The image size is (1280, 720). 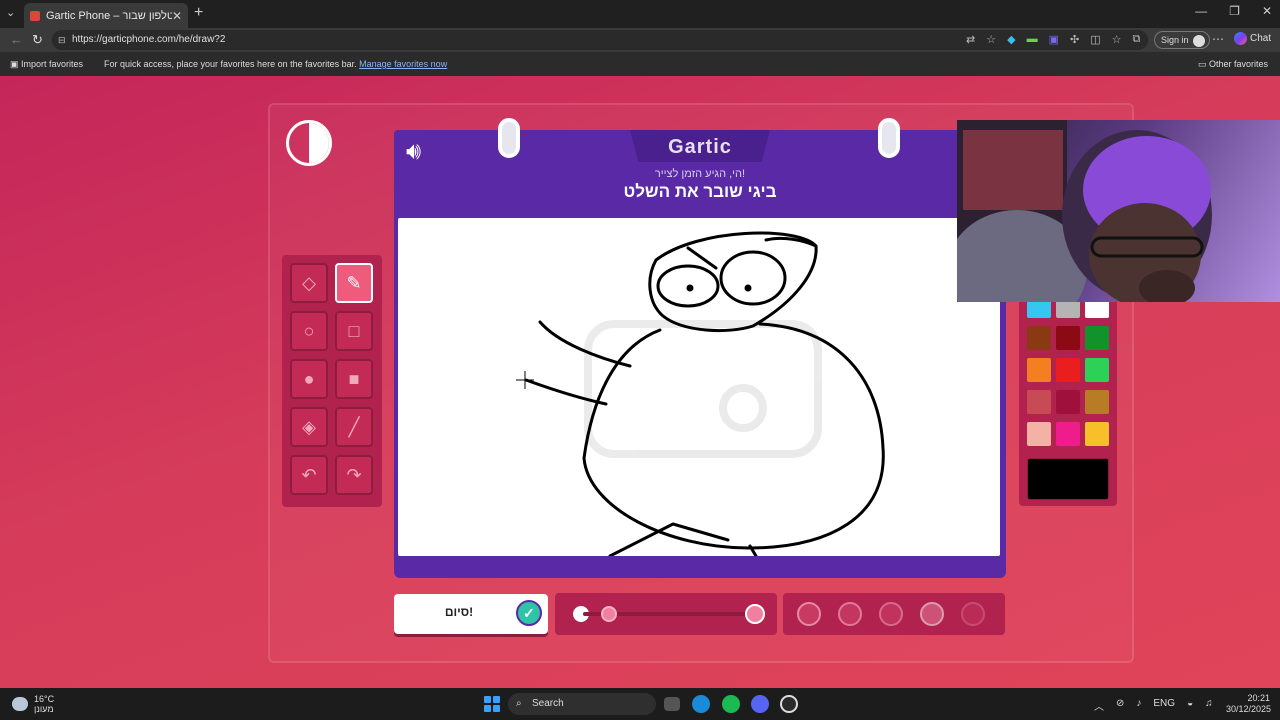 I want to click on line-icon: ╱, so click(x=354, y=426).